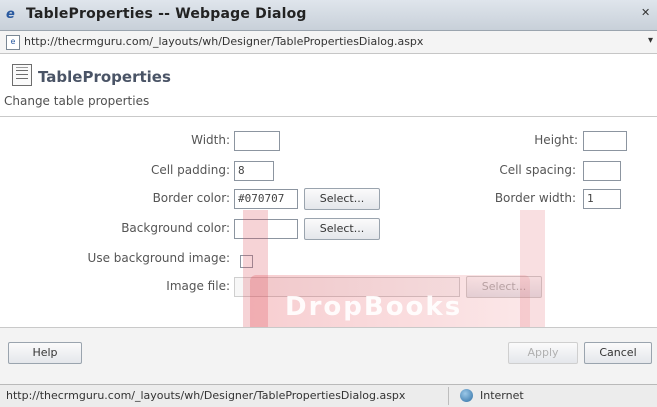  I want to click on status-separator, so click(448, 396).